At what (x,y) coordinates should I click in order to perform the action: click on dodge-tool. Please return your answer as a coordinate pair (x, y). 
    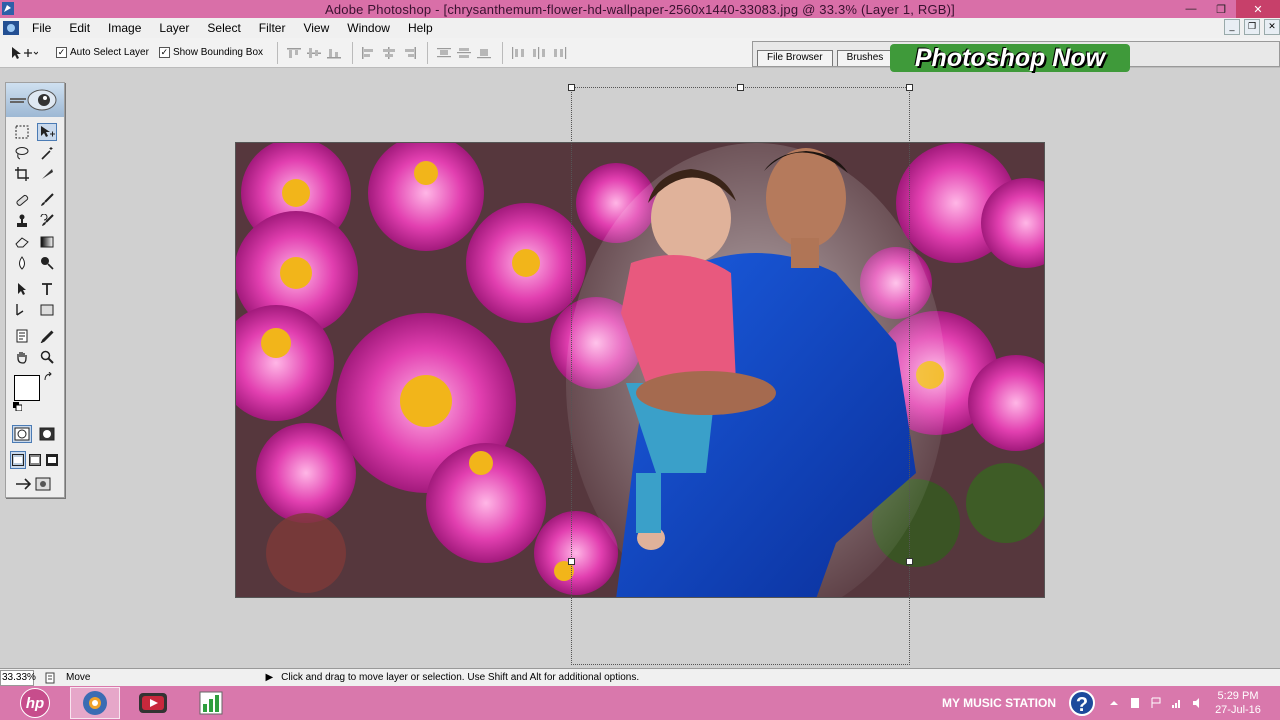
    Looking at the image, I should click on (47, 263).